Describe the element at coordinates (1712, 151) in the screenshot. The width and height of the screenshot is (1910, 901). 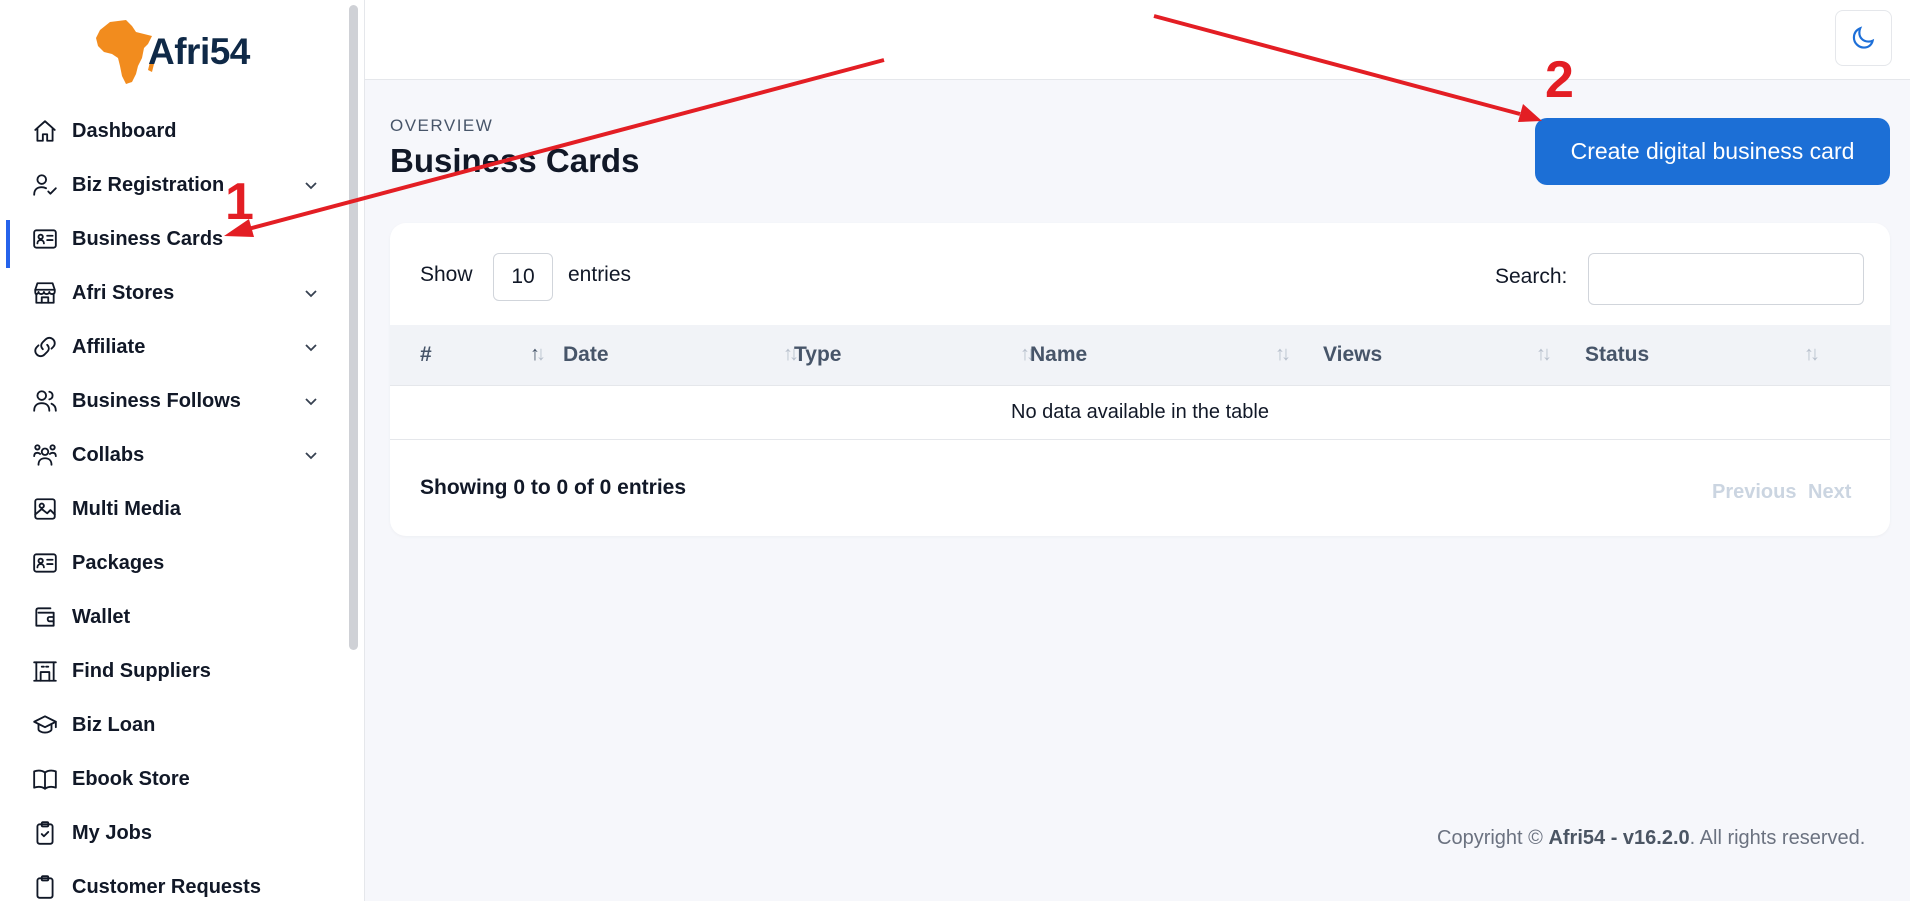
I see `create-business-card-button: Create digital business card` at that location.